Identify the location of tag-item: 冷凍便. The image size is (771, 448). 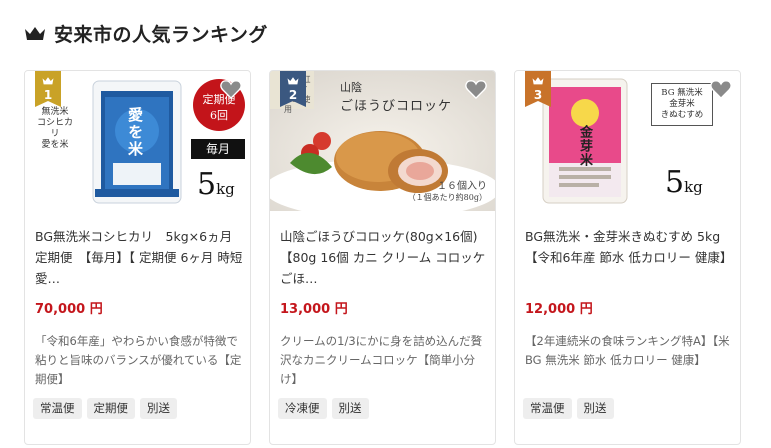
(302, 408).